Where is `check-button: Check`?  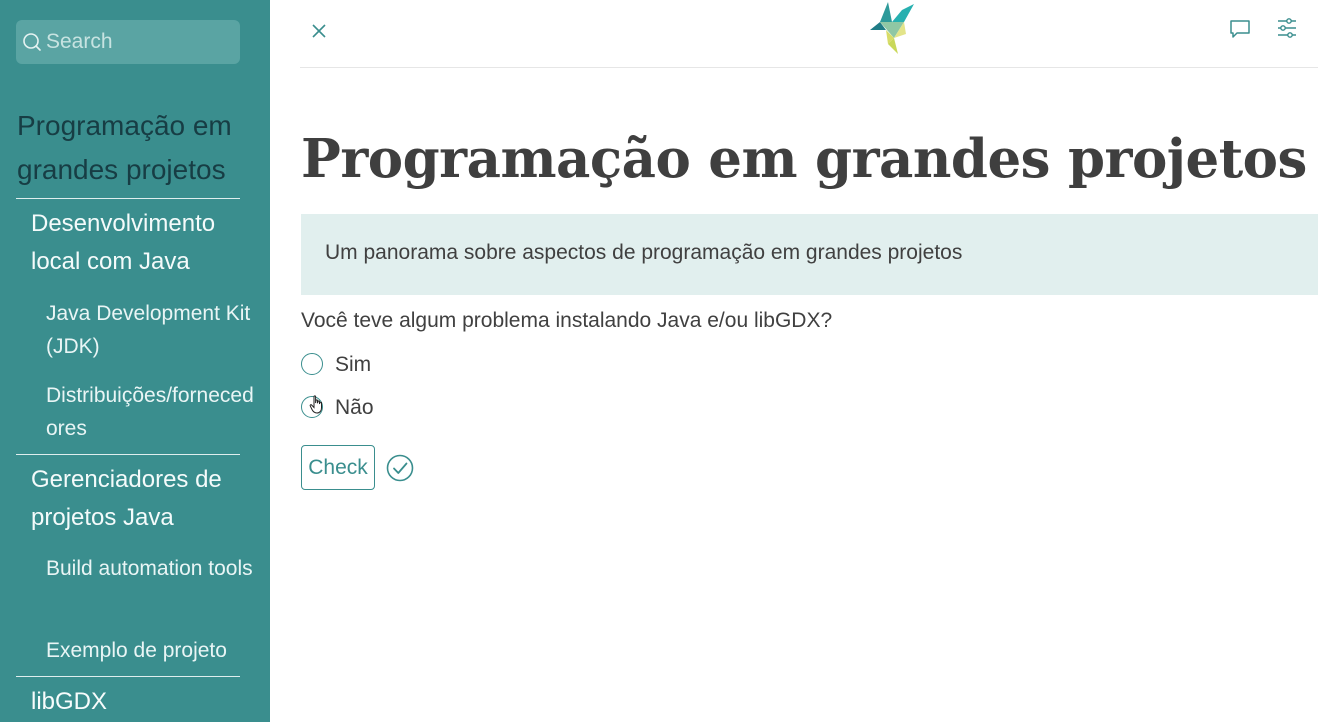 check-button: Check is located at coordinates (338, 467).